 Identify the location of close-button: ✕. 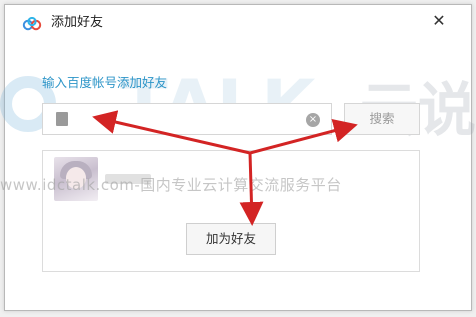
(439, 21).